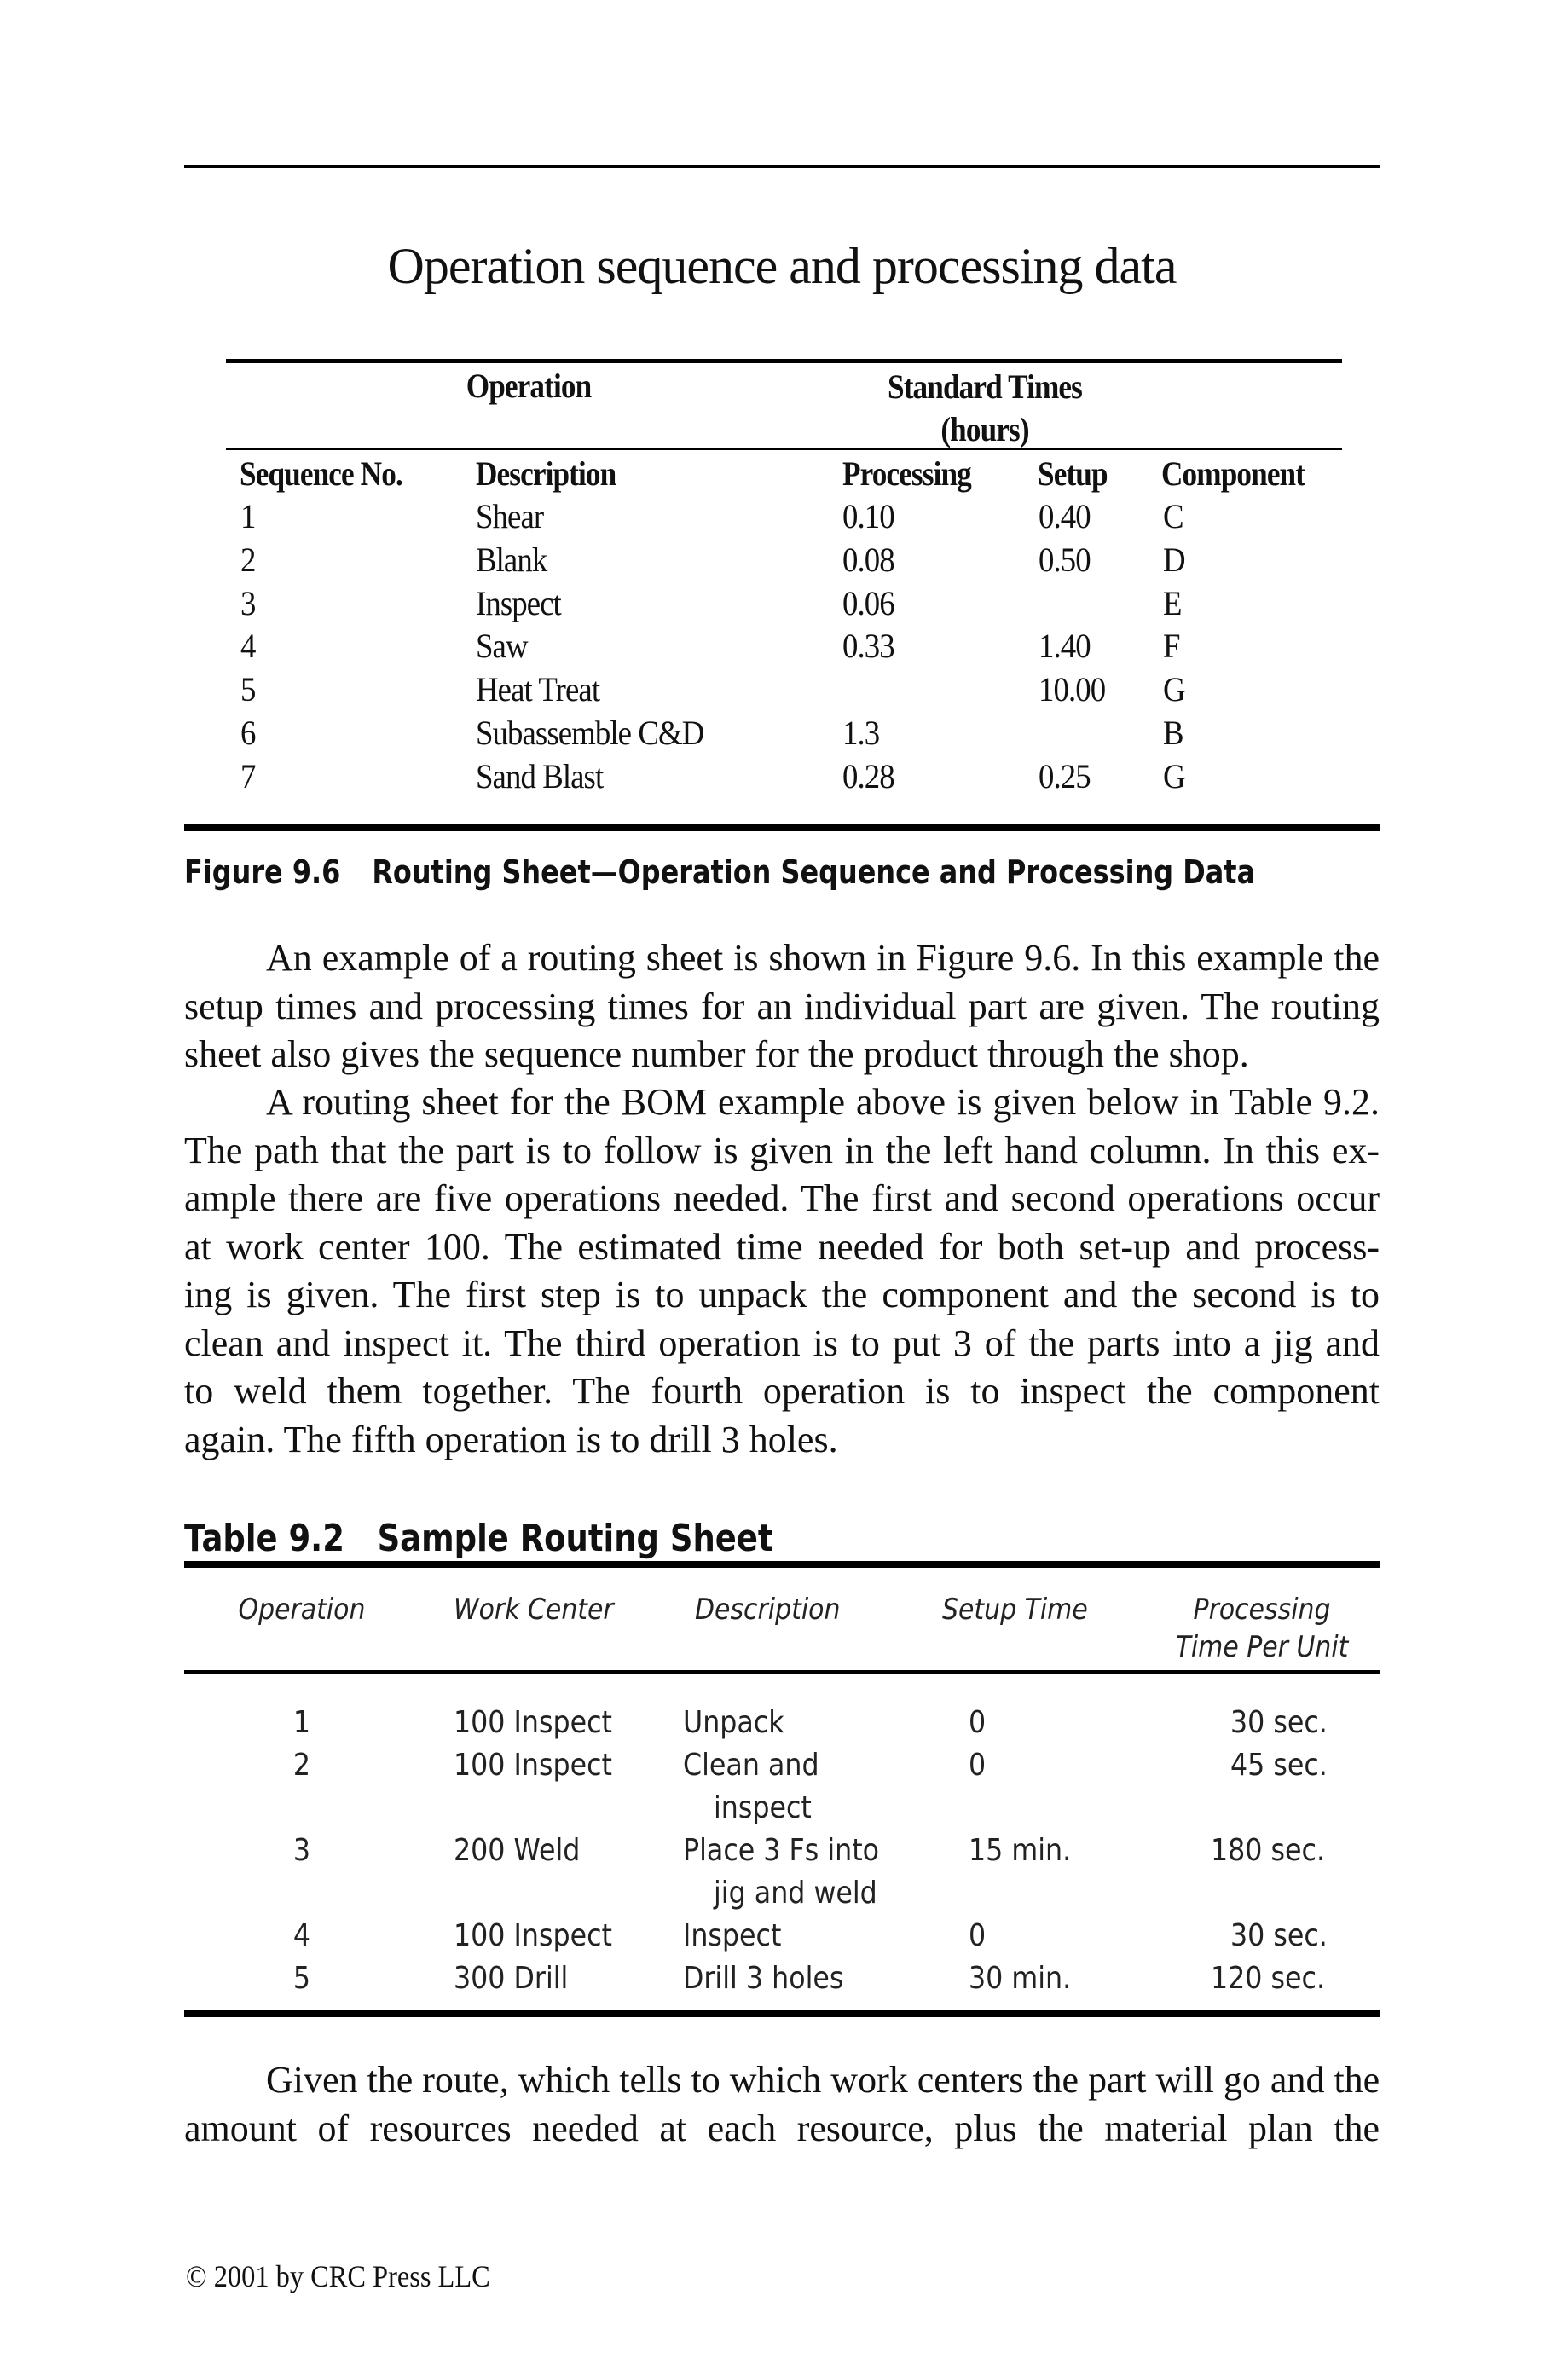 Image resolution: width=1568 pixels, height=2359 pixels. What do you see at coordinates (575, 1538) in the screenshot?
I see `table2-title-text: Sample Routing Sheet` at bounding box center [575, 1538].